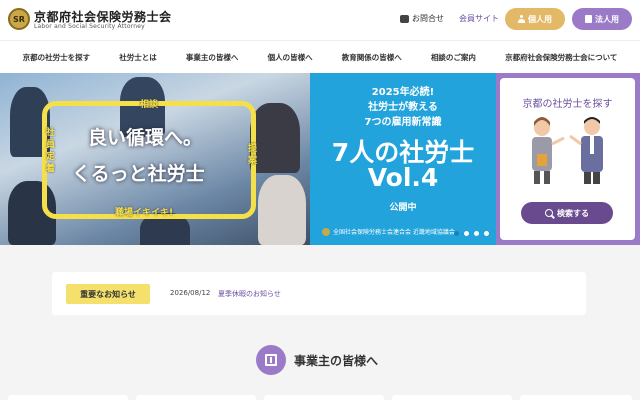  What do you see at coordinates (588, 19) in the screenshot?
I see `building-icon` at bounding box center [588, 19].